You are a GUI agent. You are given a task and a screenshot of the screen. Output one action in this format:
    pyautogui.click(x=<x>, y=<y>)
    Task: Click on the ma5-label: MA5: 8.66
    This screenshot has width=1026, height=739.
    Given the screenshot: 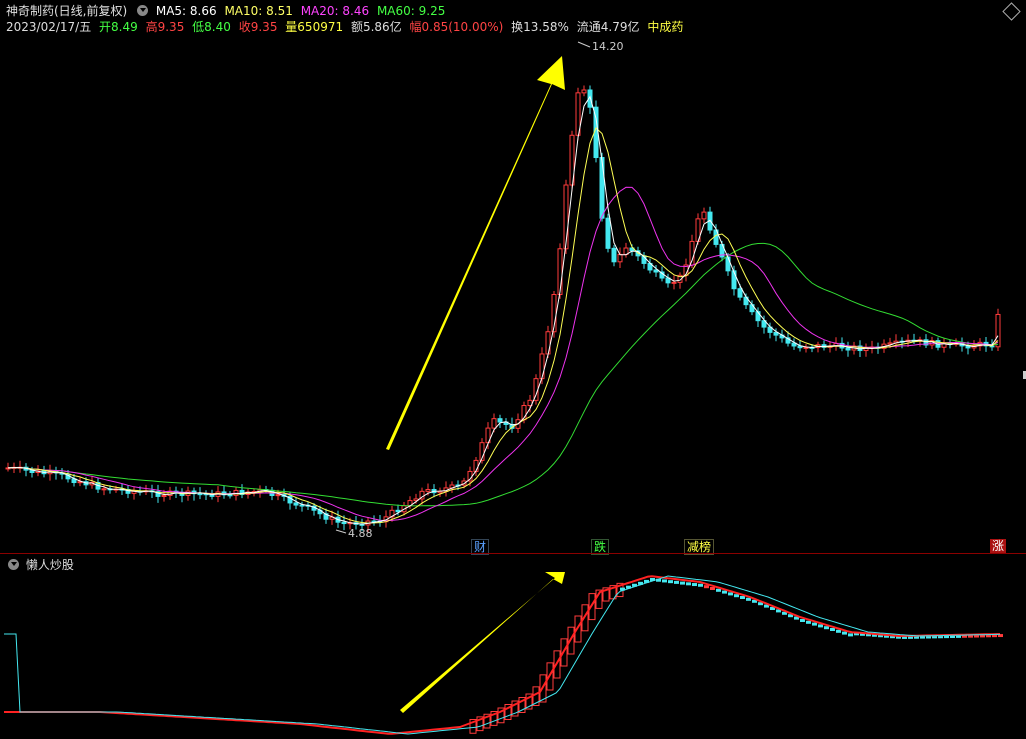 What is the action you would take?
    pyautogui.click(x=186, y=11)
    